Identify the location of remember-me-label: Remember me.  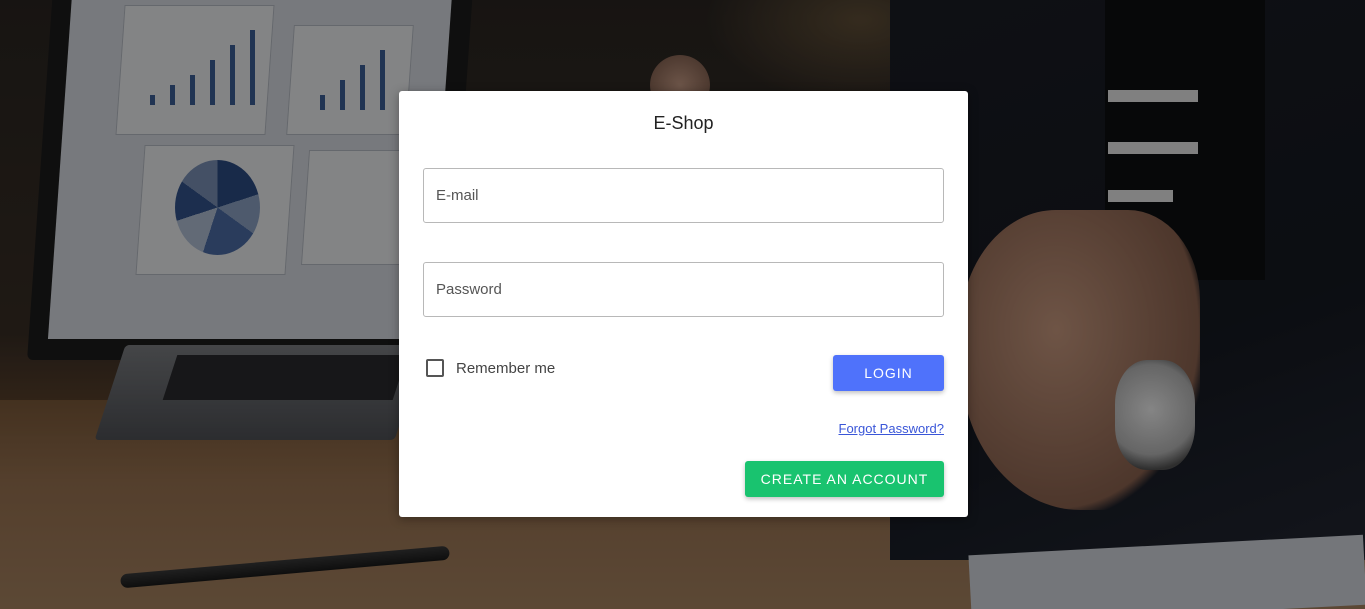
(506, 368).